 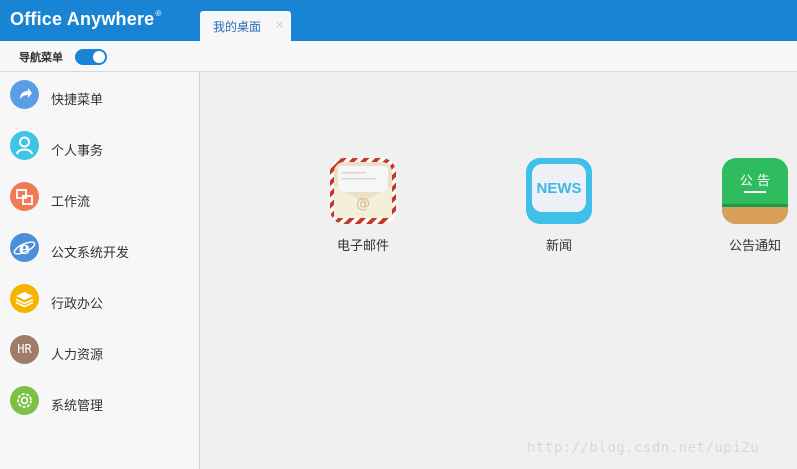 I want to click on email-icon: @, so click(x=363, y=191).